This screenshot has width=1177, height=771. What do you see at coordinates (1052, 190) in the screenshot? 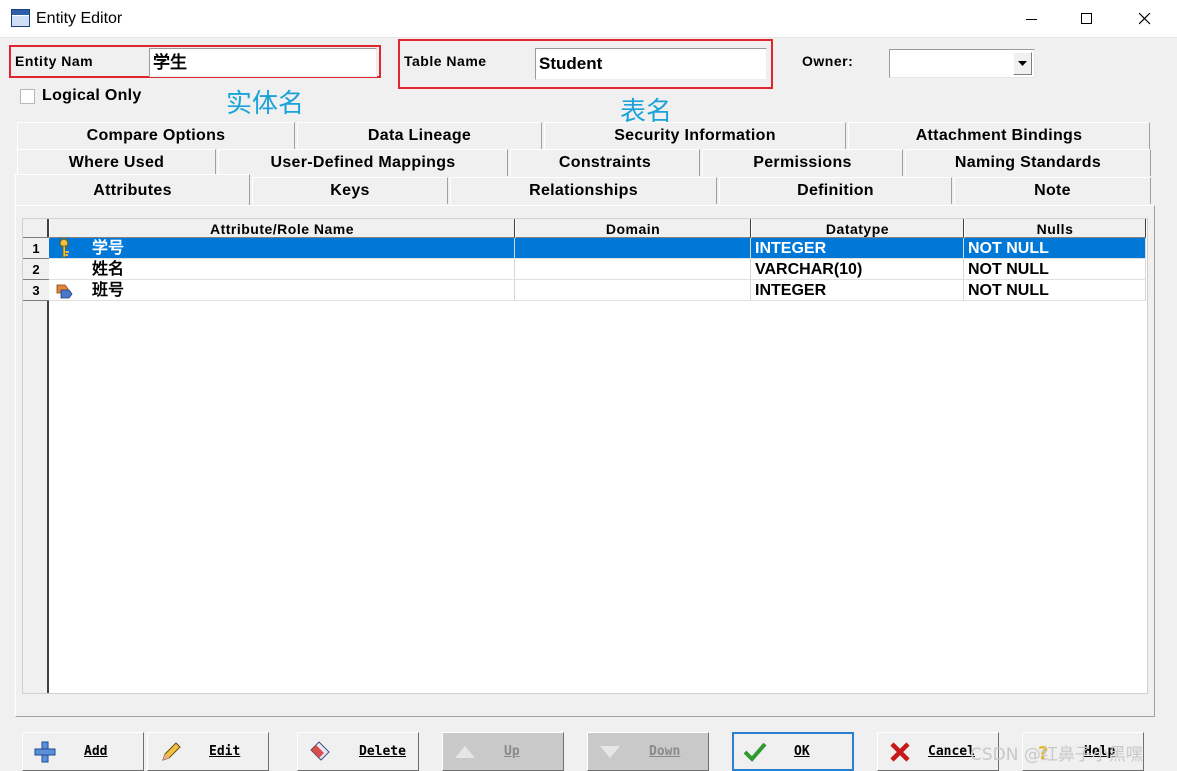
I see `tab-note: Note` at bounding box center [1052, 190].